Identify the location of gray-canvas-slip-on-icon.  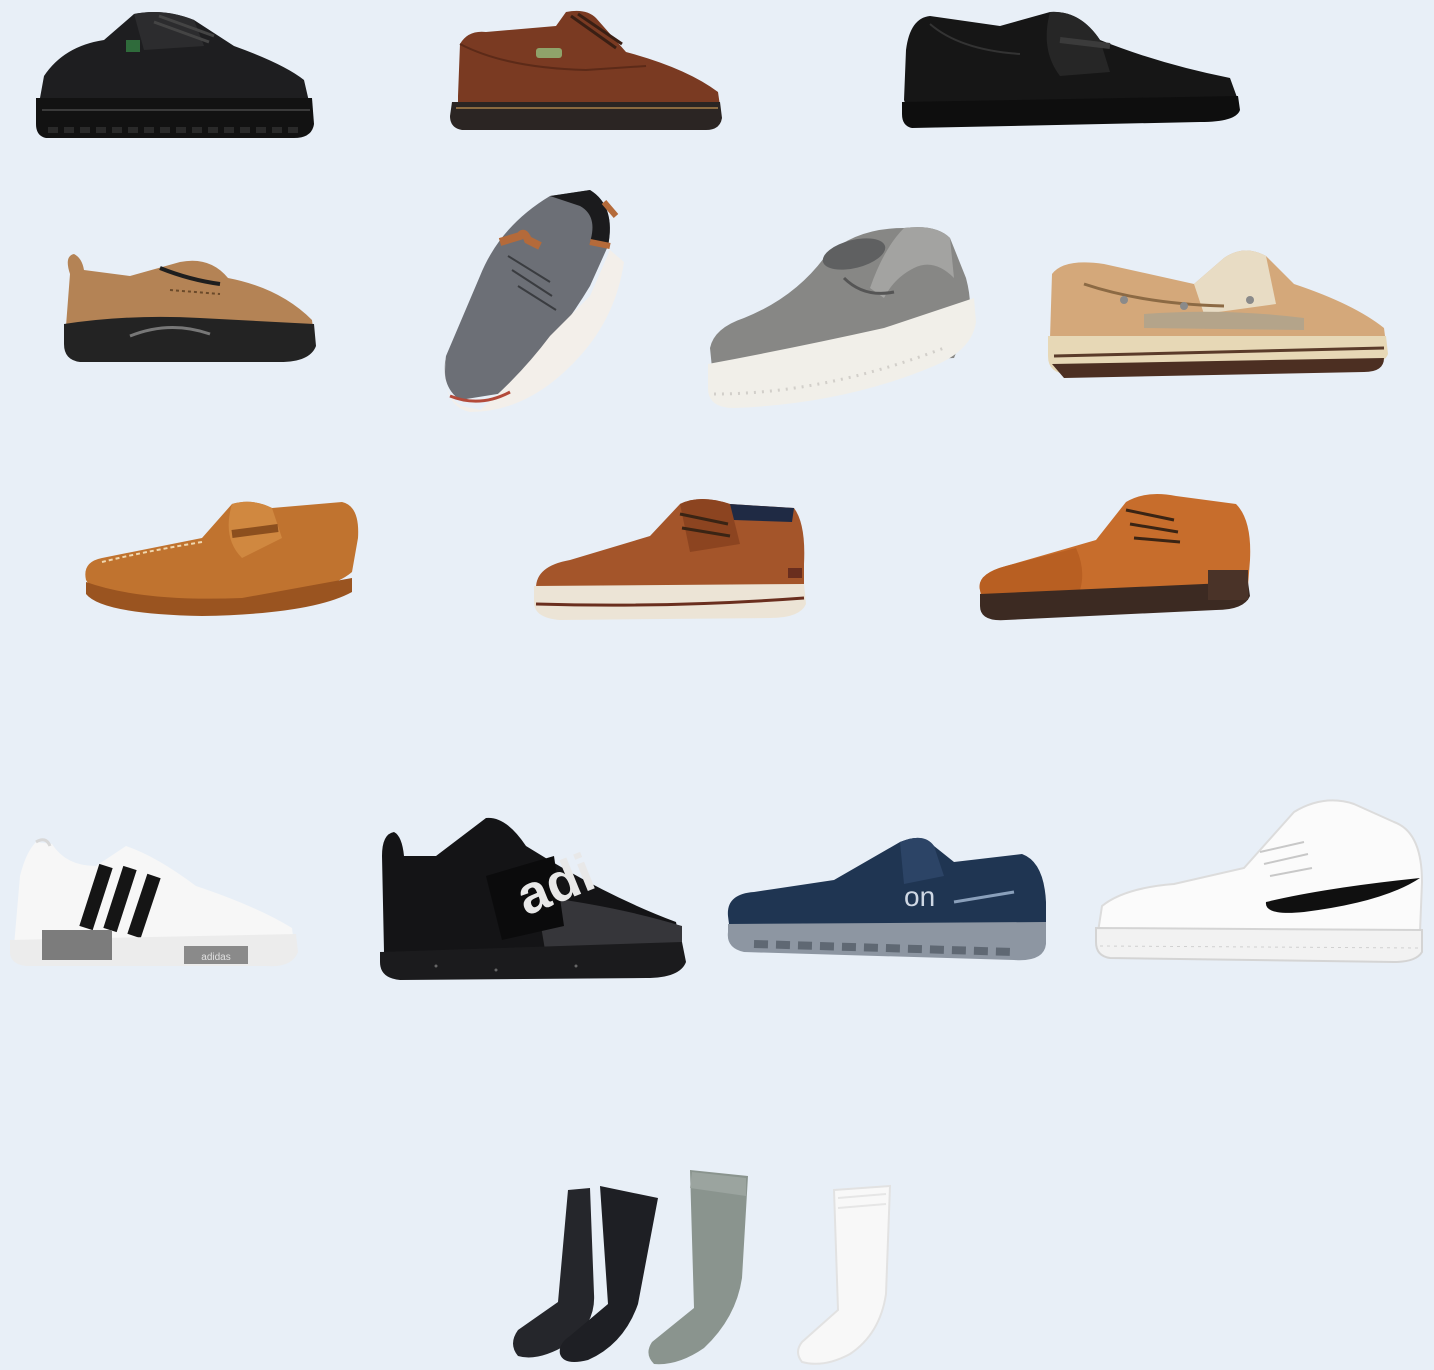
(841, 314).